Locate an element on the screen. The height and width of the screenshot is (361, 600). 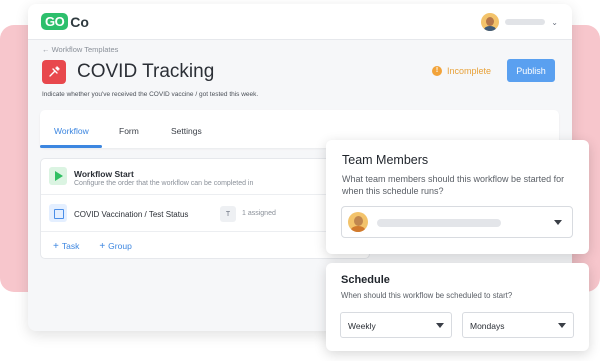
status-indicator: ! Incomplete is located at coordinates (461, 71).